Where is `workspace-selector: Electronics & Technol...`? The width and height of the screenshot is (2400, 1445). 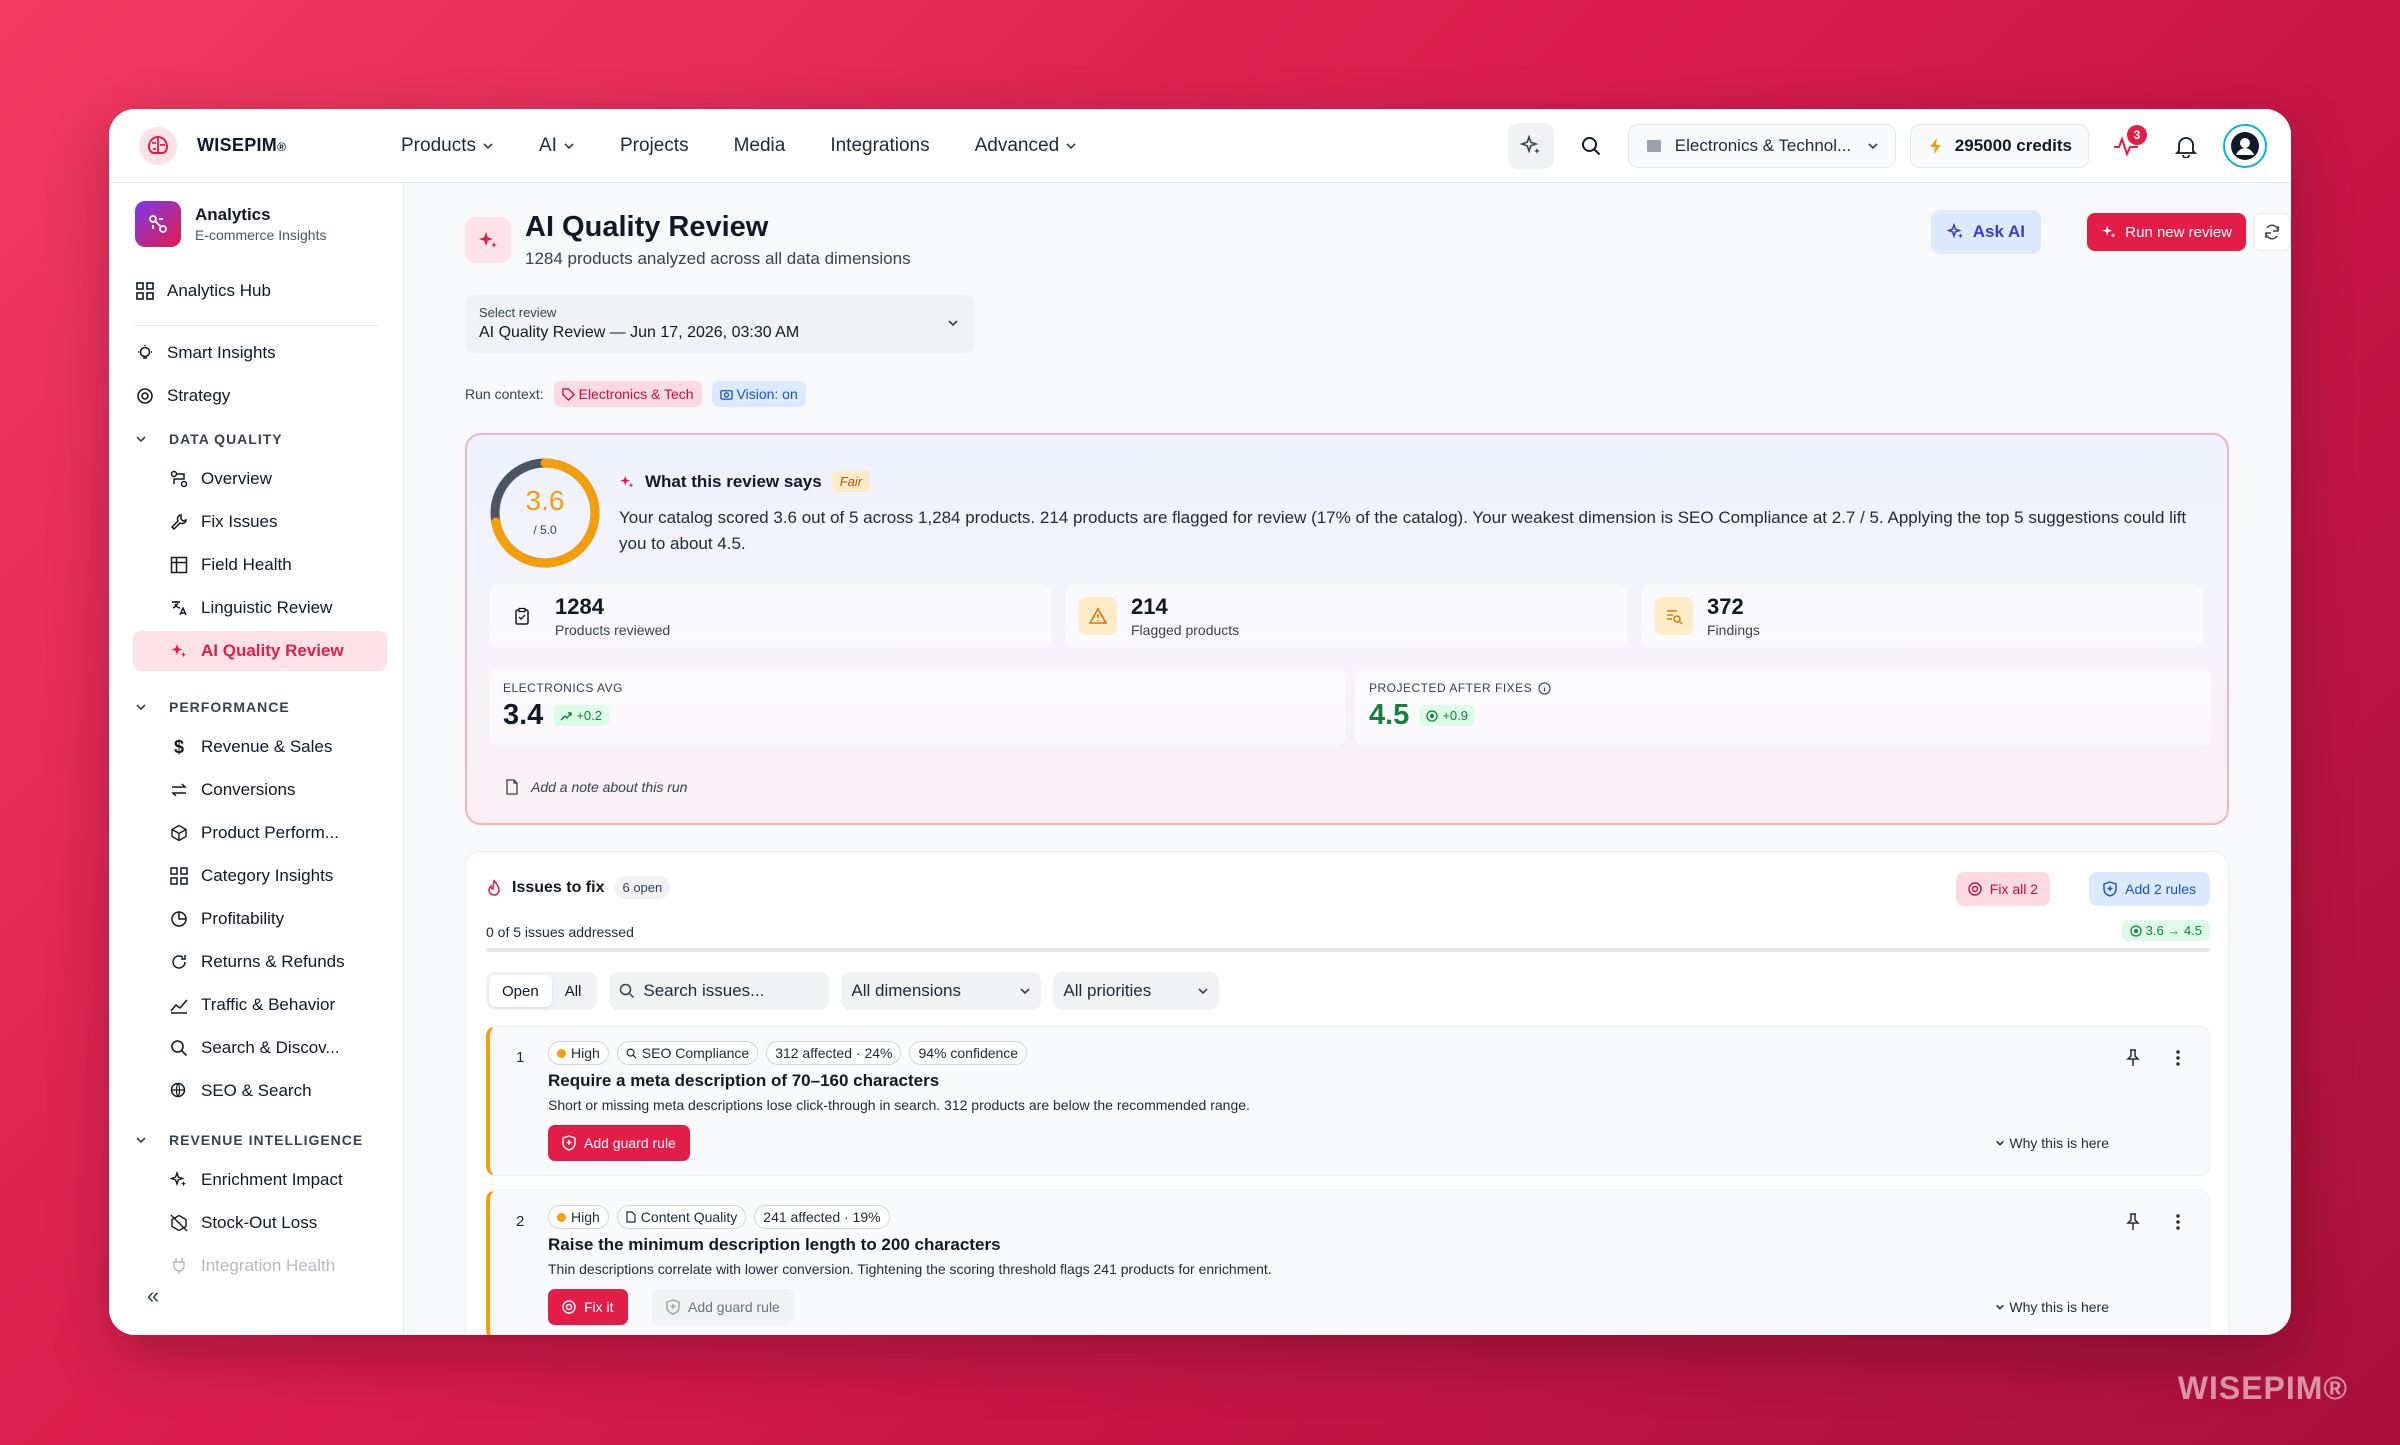
workspace-selector: Electronics & Technol... is located at coordinates (1761, 146).